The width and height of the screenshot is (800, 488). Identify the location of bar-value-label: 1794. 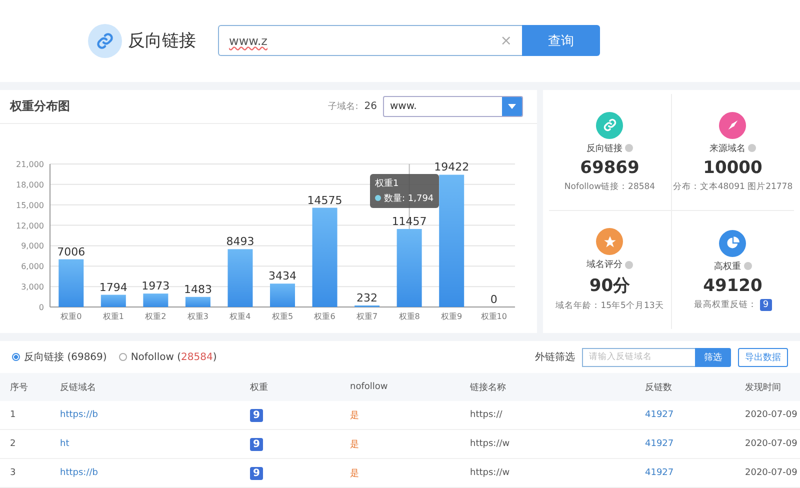
(113, 287).